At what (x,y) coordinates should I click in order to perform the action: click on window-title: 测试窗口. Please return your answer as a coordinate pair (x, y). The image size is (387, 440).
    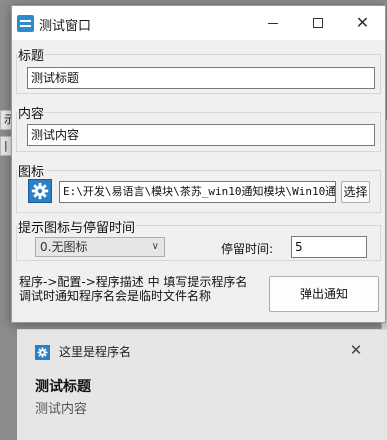
    Looking at the image, I should click on (65, 26).